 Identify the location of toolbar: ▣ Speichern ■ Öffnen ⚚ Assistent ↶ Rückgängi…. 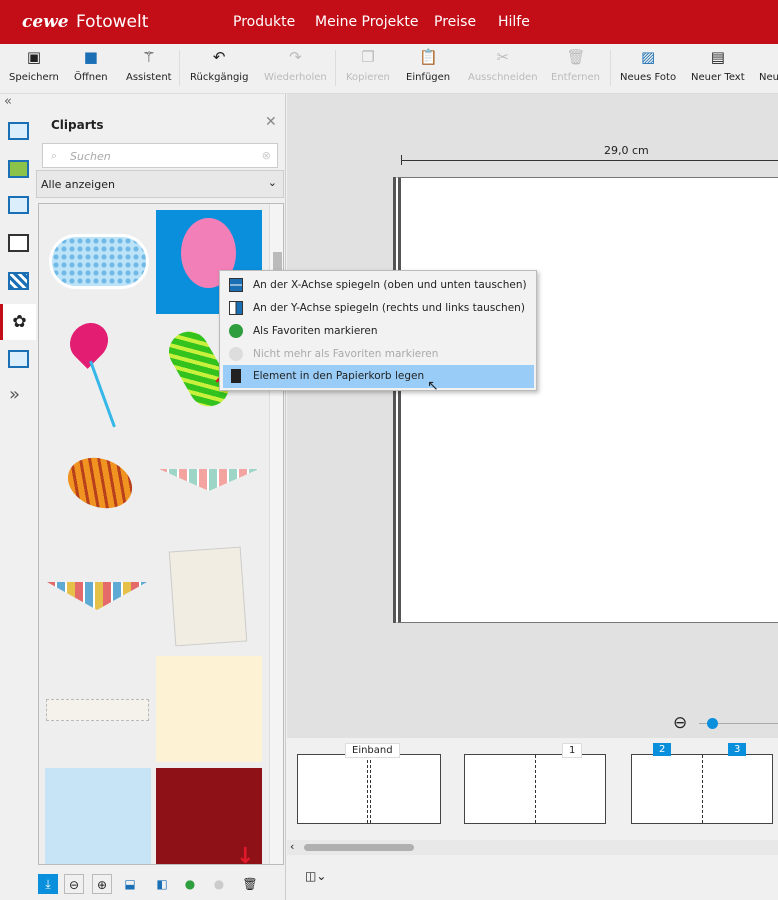
(389, 69).